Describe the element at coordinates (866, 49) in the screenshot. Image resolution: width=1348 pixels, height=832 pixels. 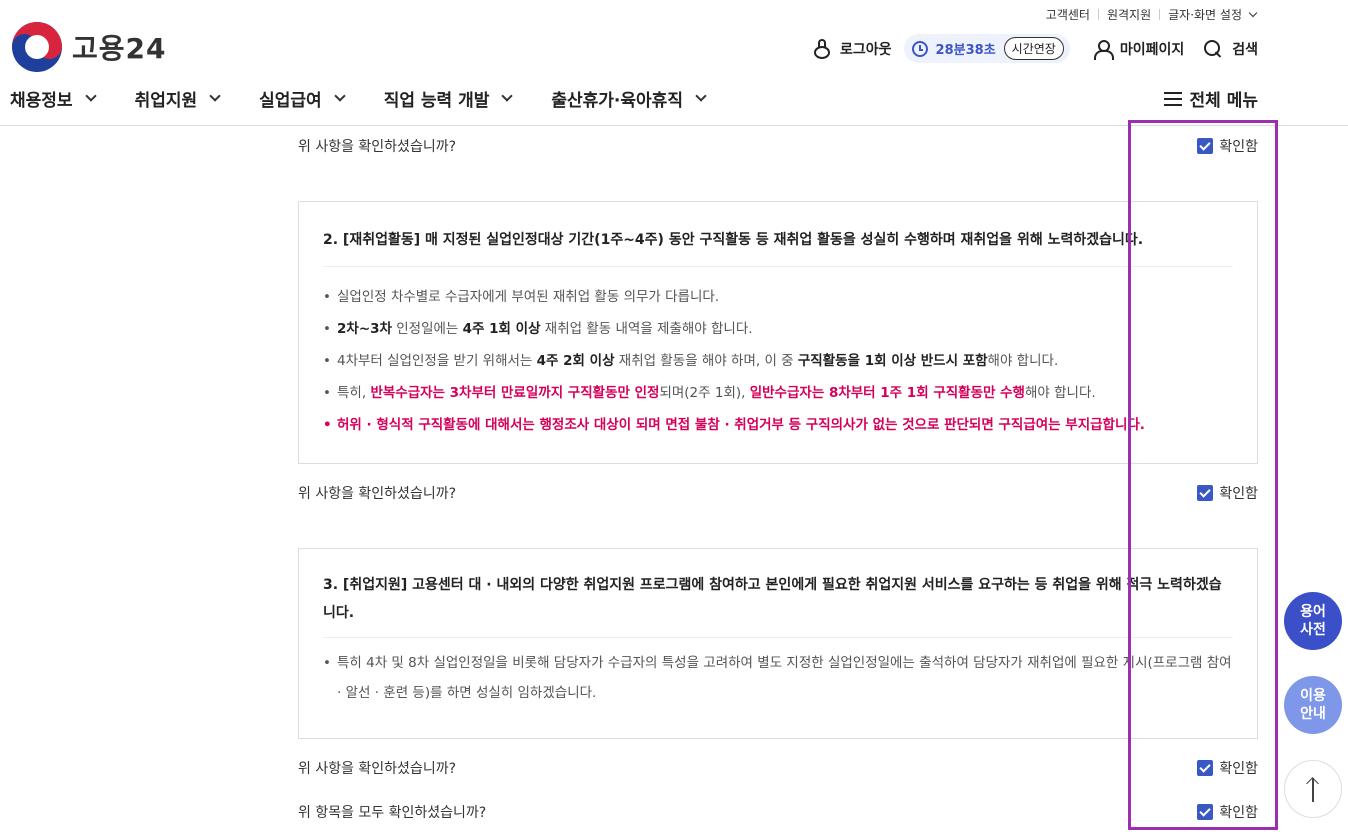
I see `logout-label: 로그아웃` at that location.